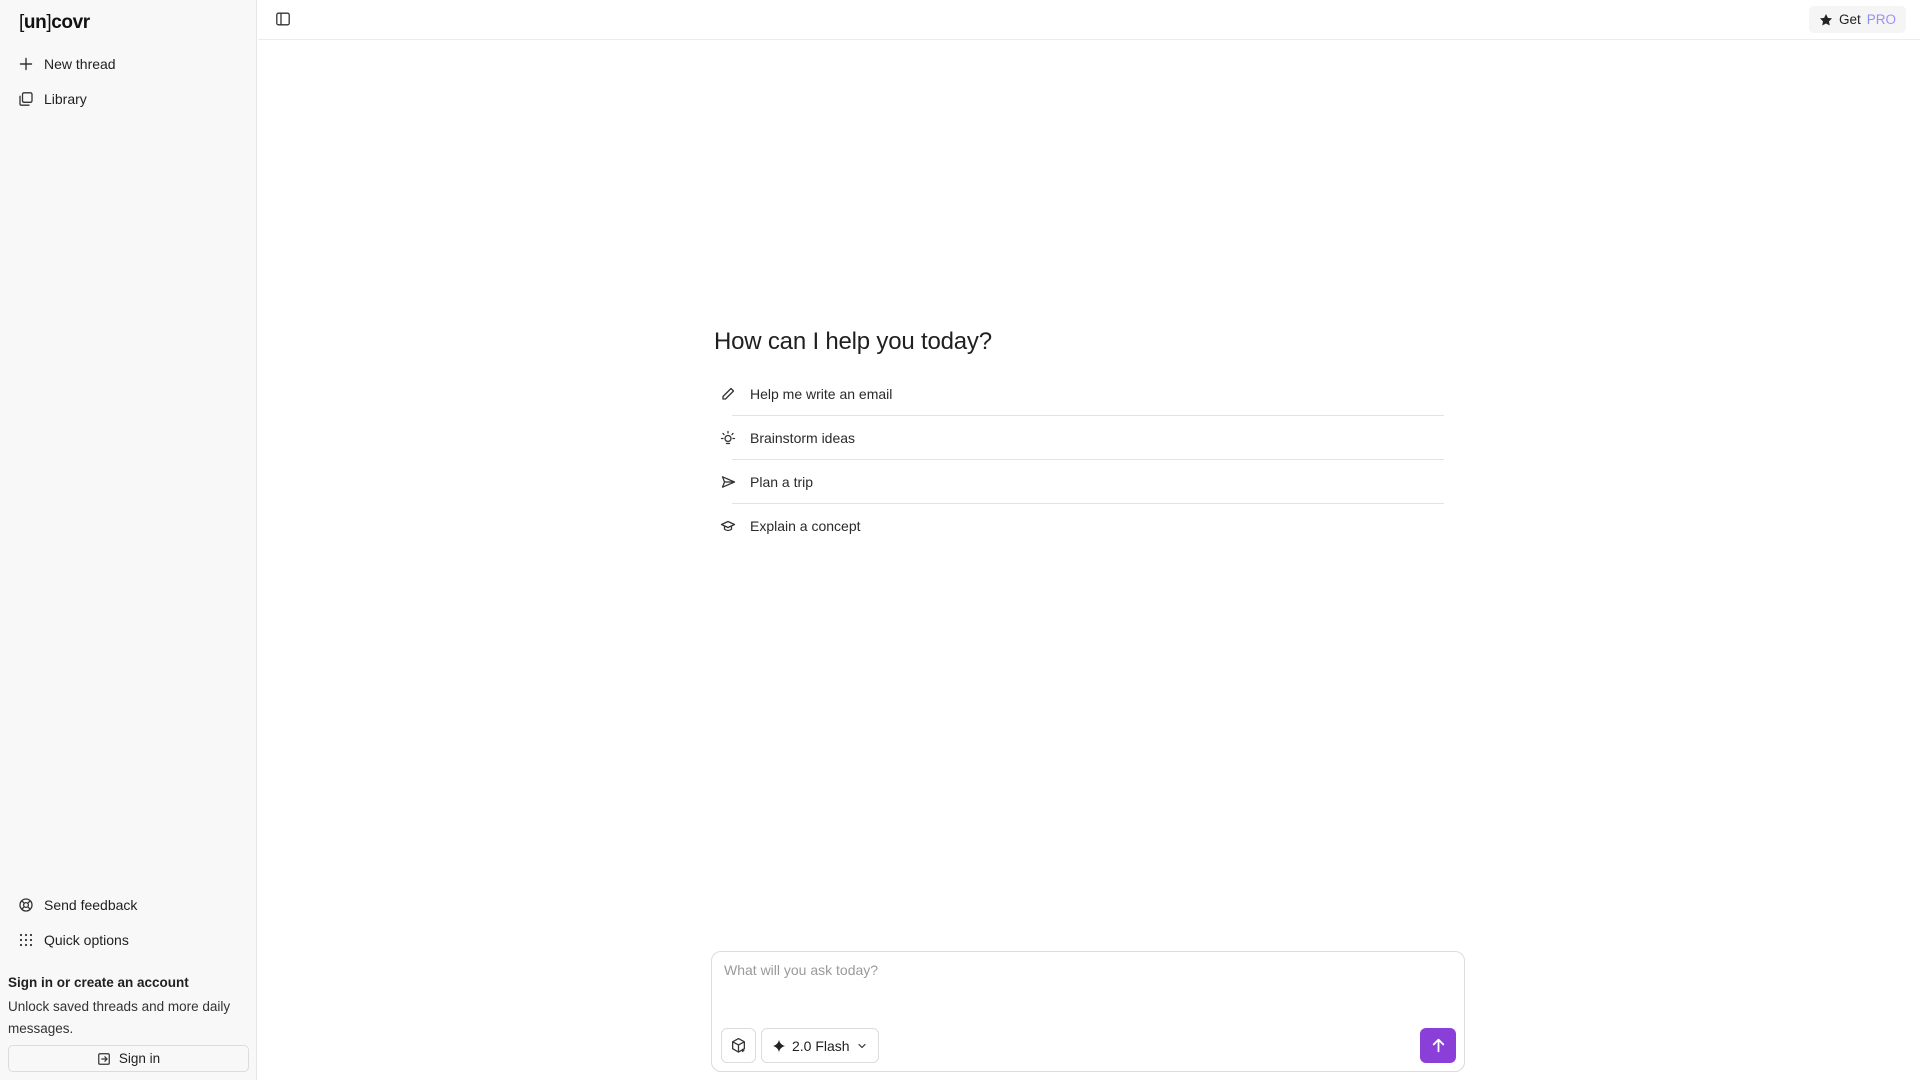  What do you see at coordinates (728, 526) in the screenshot?
I see `graduation-cap-icon` at bounding box center [728, 526].